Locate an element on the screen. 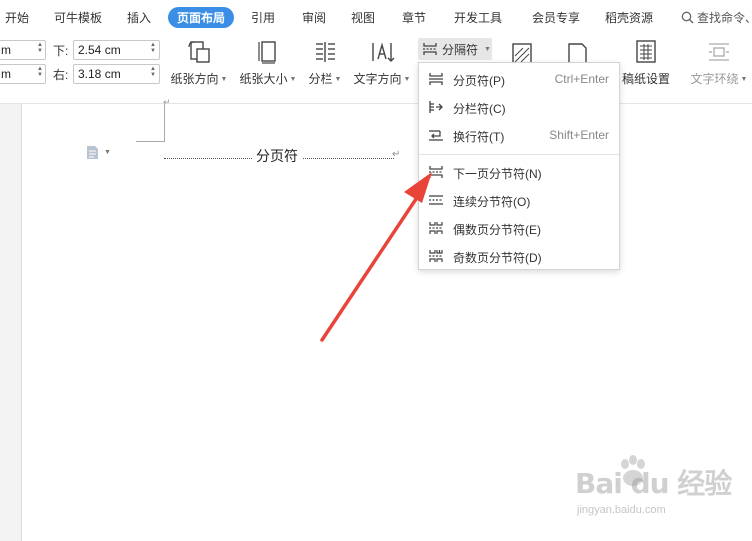  baidu-watermark: Bai du 经验 jingyan.baidu.com is located at coordinates (653, 485).